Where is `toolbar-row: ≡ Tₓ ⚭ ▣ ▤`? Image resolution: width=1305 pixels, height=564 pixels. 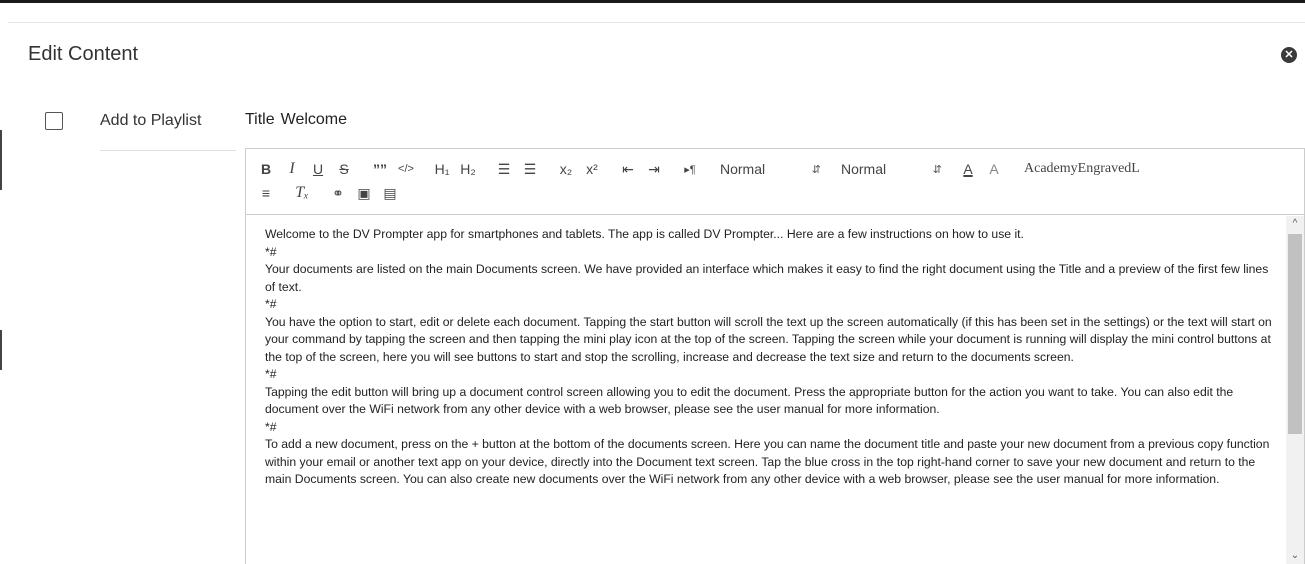 toolbar-row: ≡ Tₓ ⚭ ▣ ▤ is located at coordinates (775, 193).